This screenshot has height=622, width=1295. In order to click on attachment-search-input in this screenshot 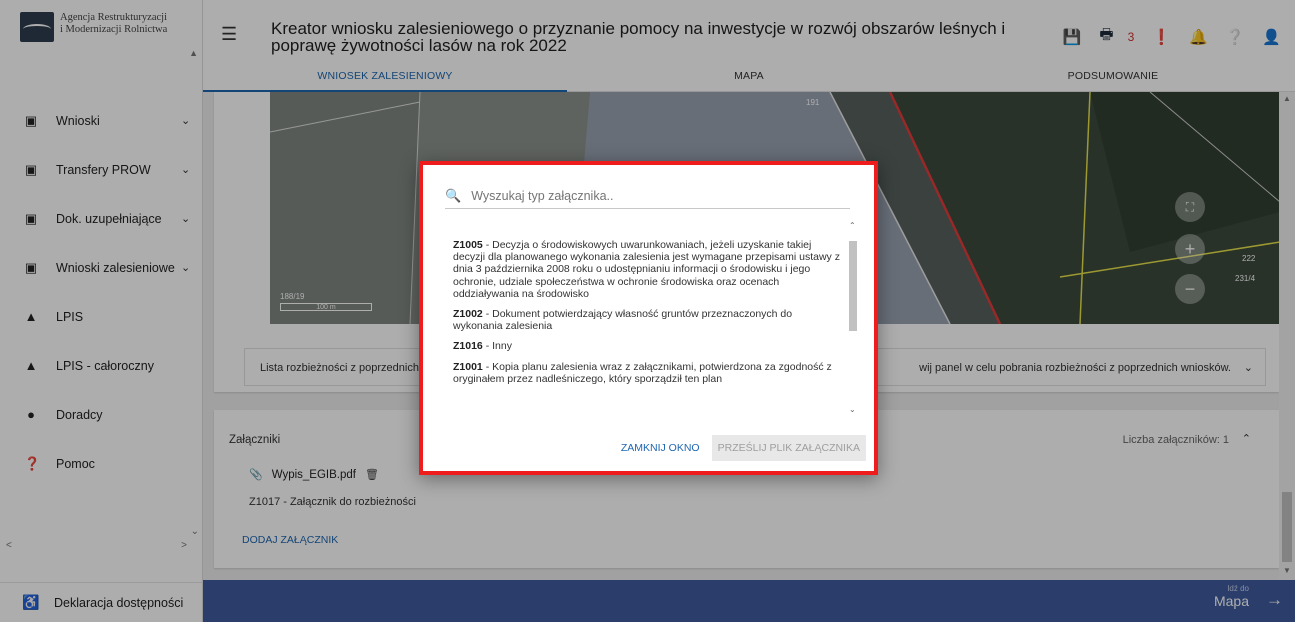, I will do `click(660, 195)`.